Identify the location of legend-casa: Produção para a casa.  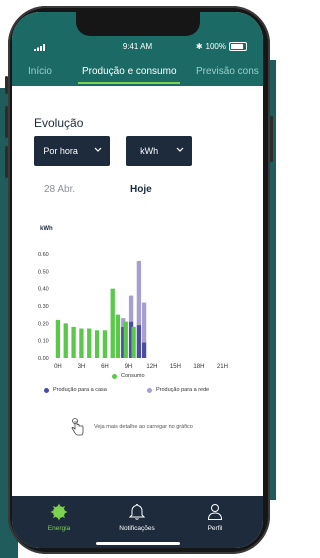
(75, 390).